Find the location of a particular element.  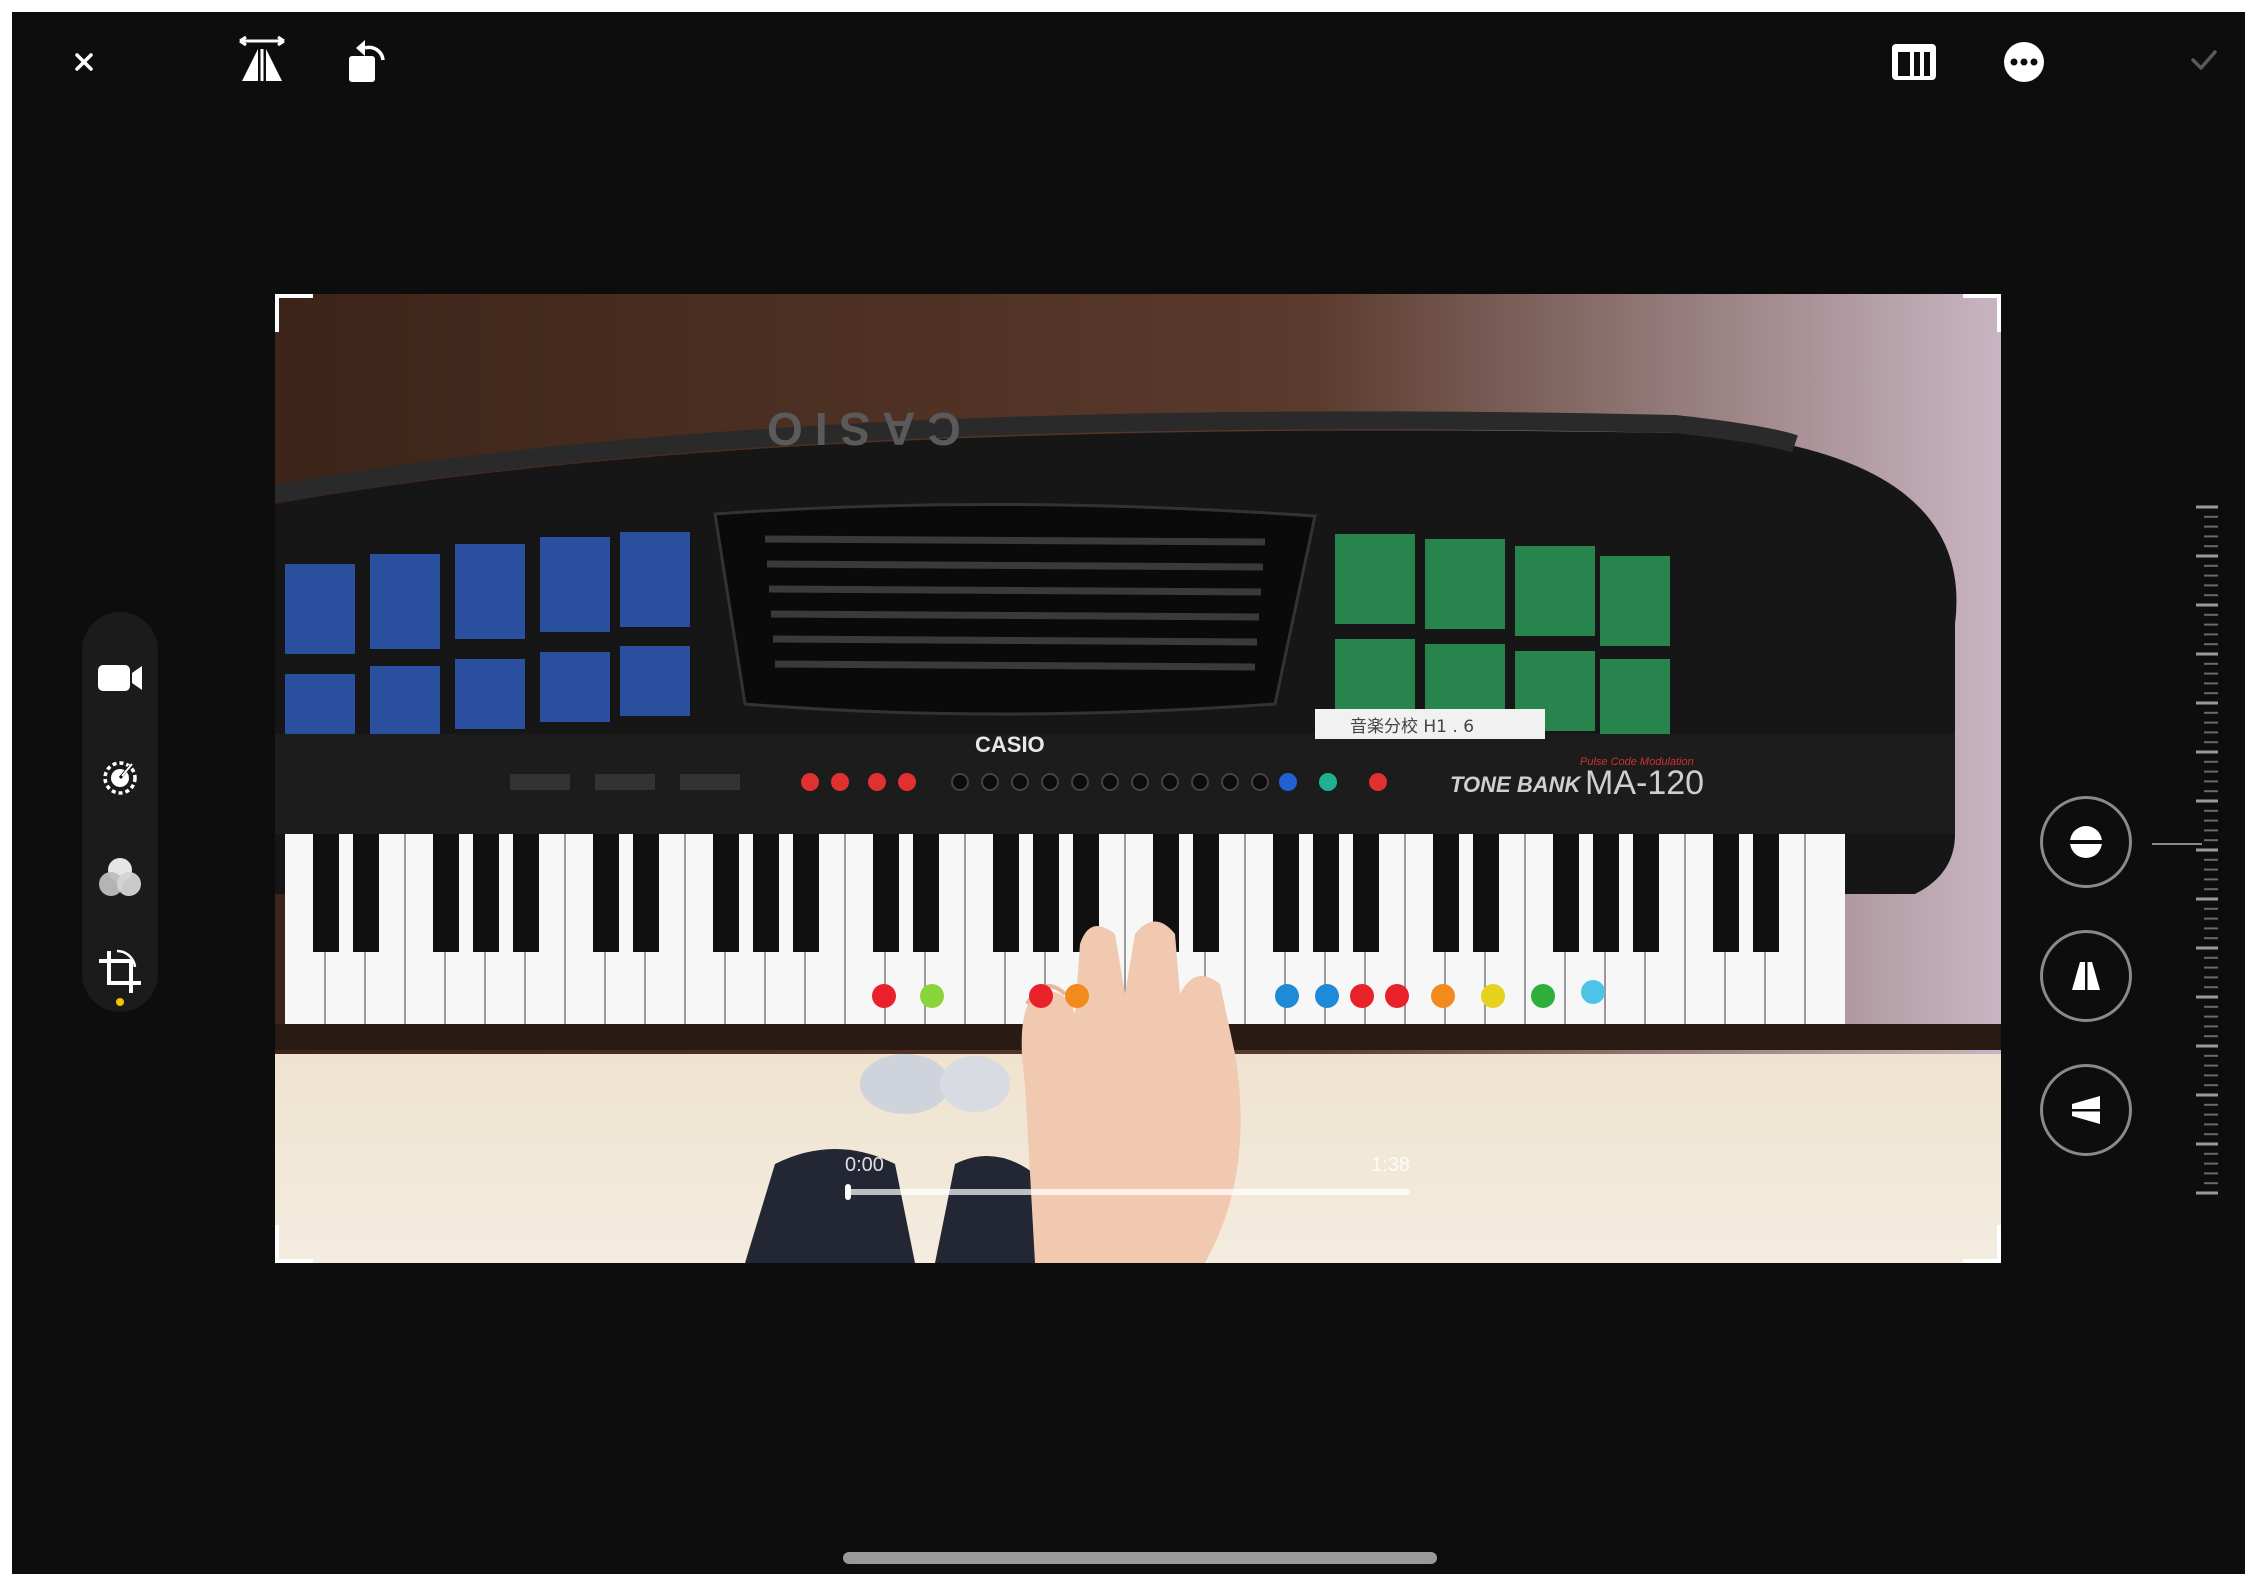

close-icon is located at coordinates (84, 62).